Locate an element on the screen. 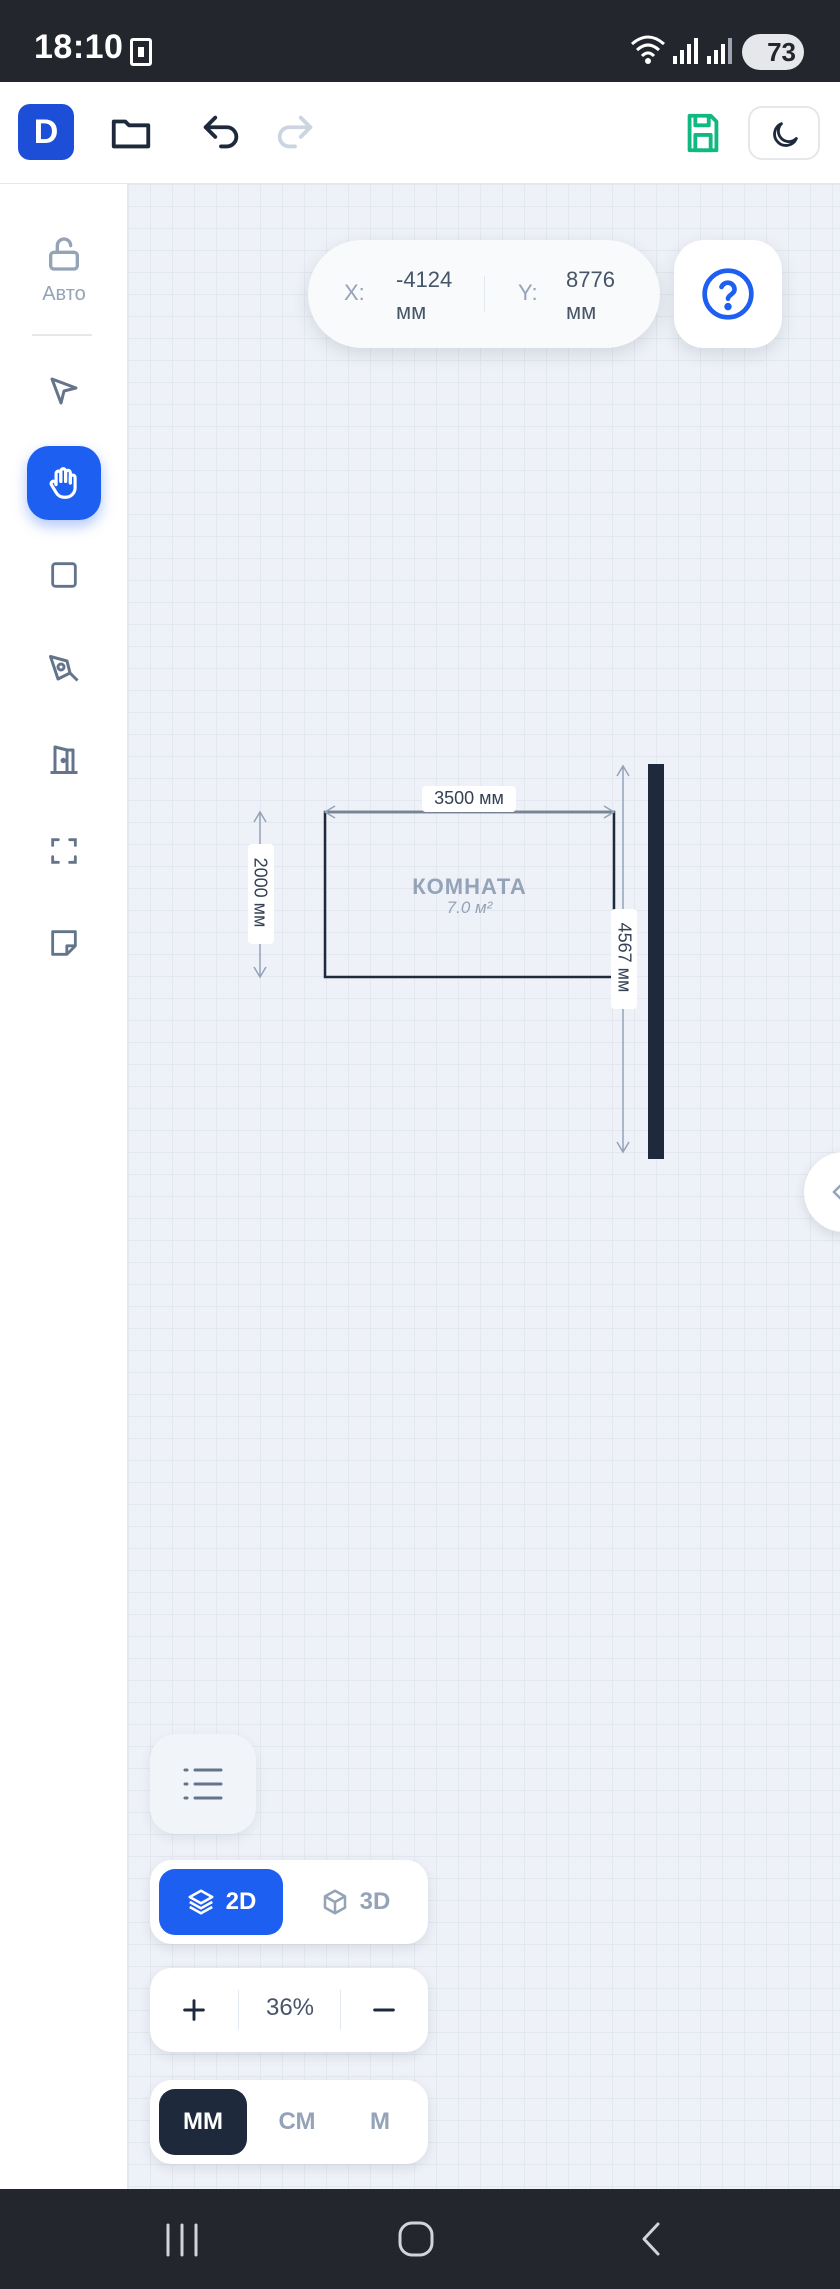  zoom-separator-left is located at coordinates (238, 2010).